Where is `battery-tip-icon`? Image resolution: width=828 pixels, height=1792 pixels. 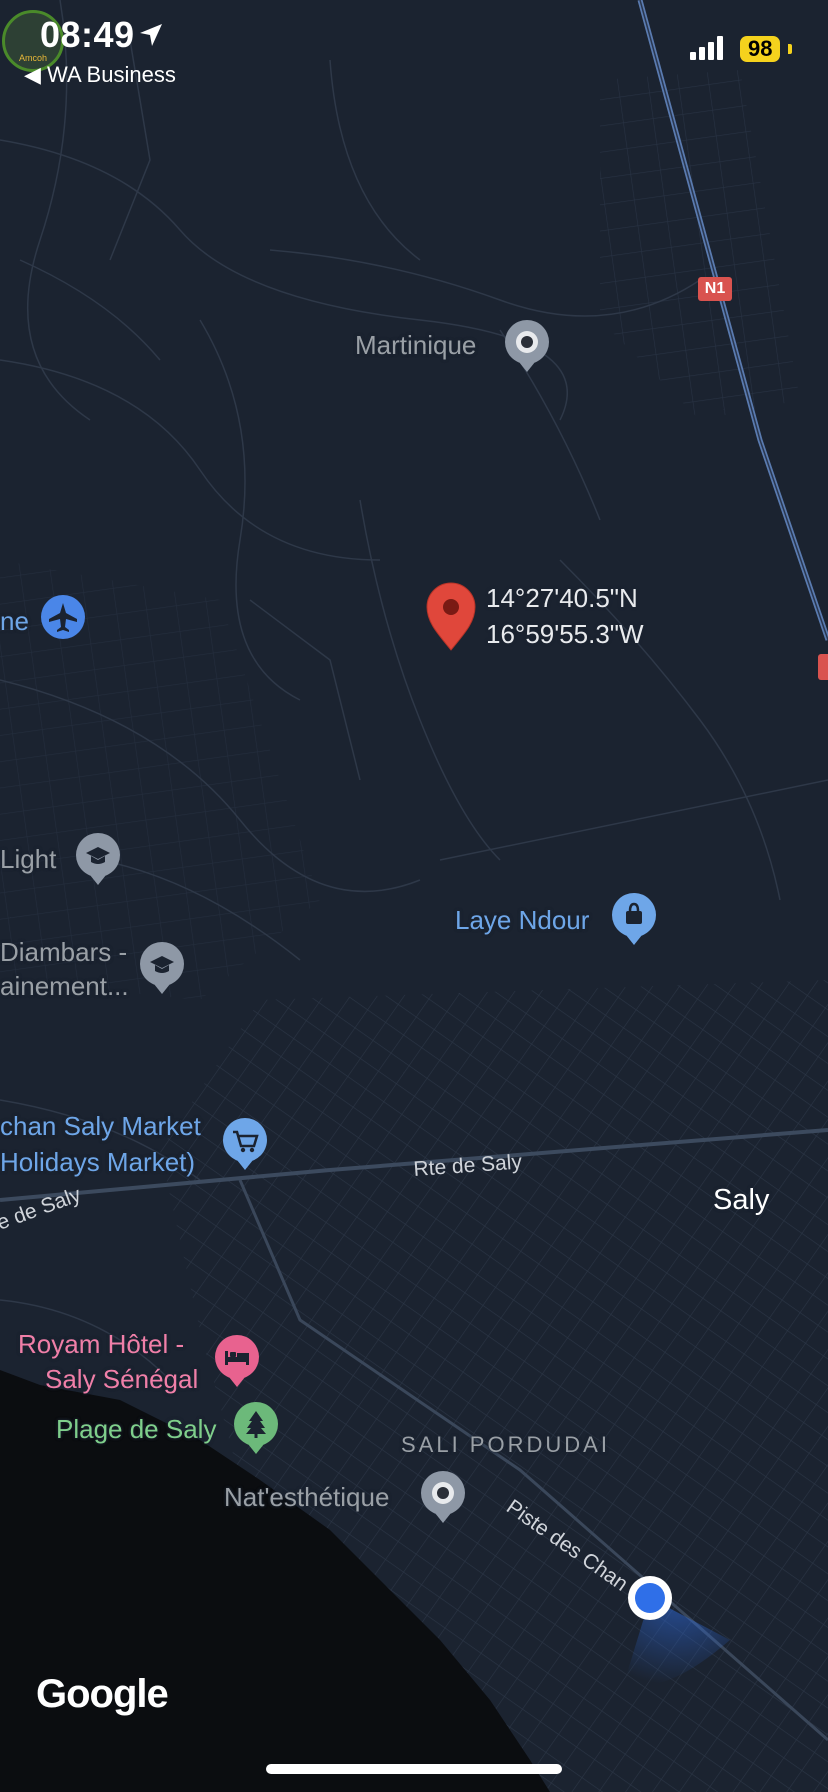 battery-tip-icon is located at coordinates (790, 49).